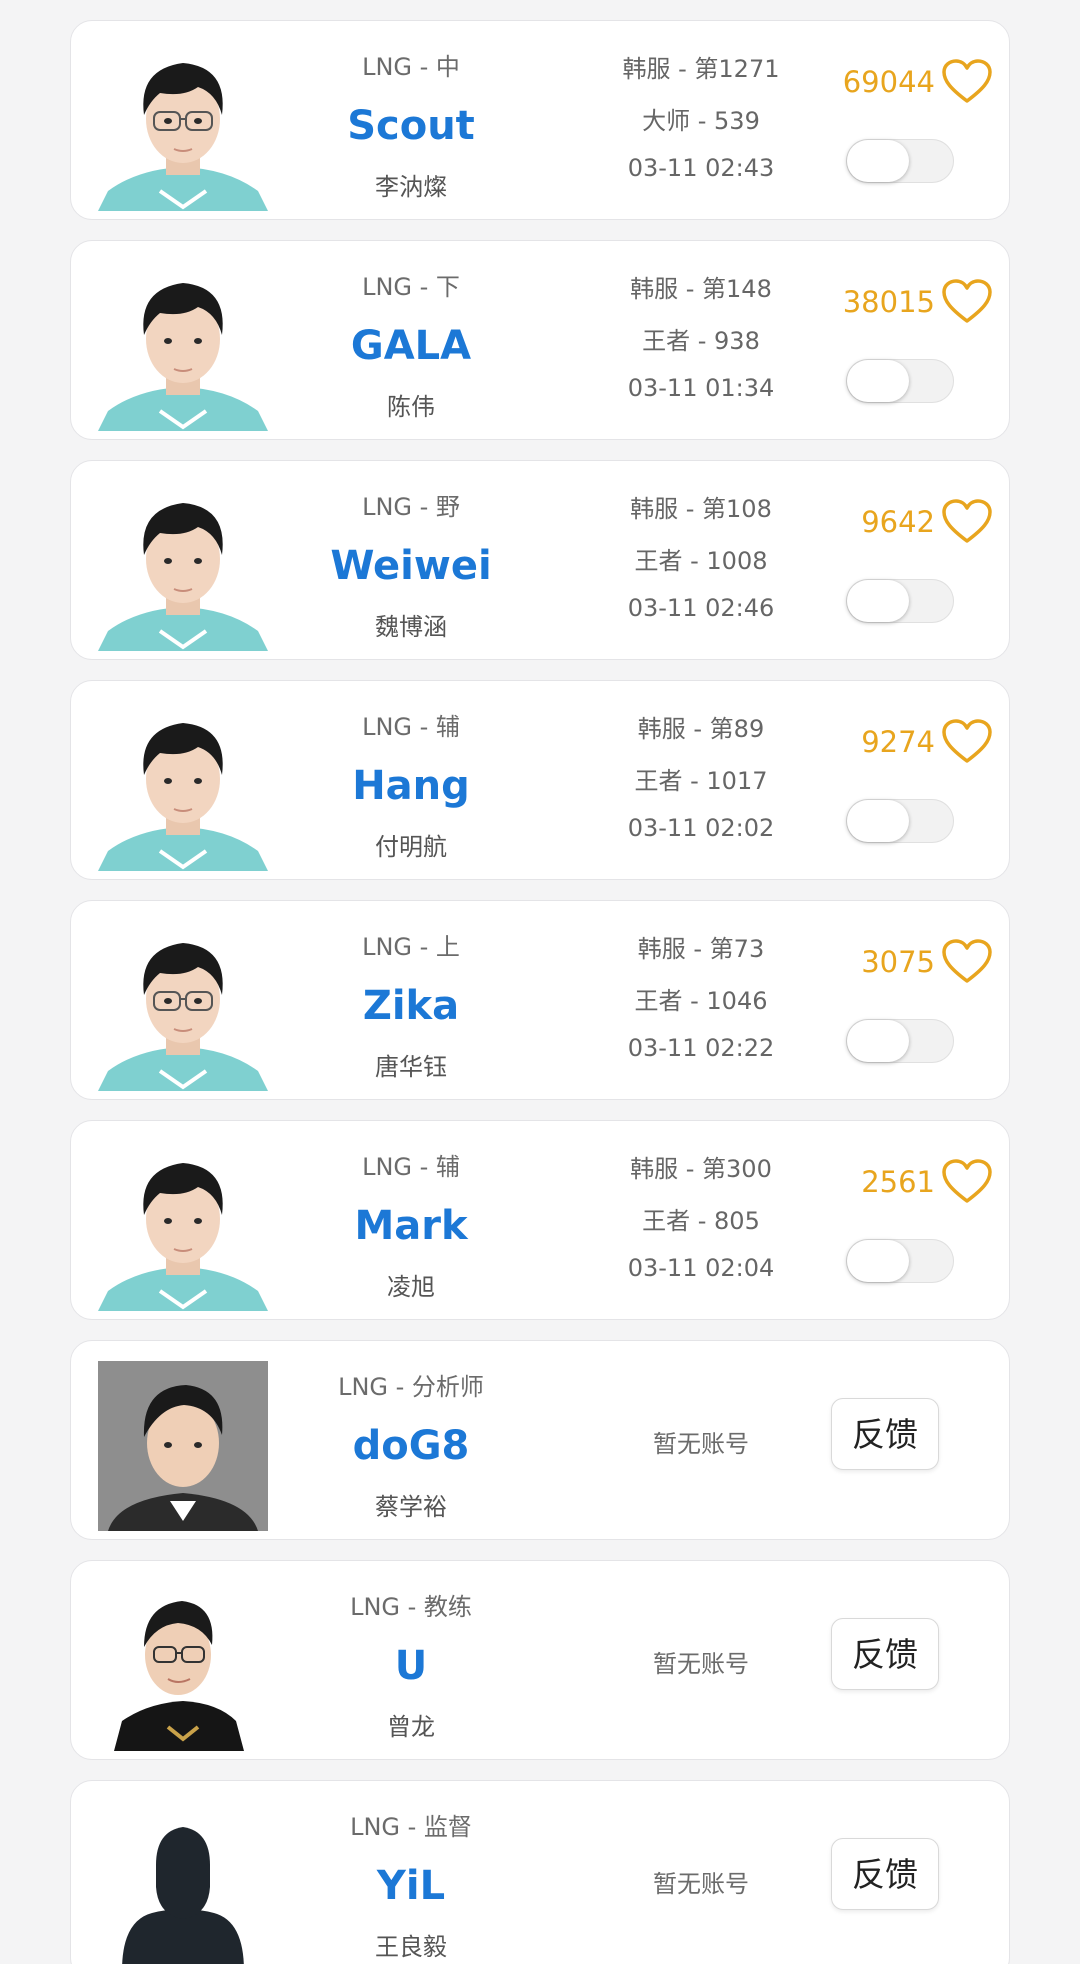  What do you see at coordinates (411, 786) in the screenshot?
I see `player-nickname: Hang` at bounding box center [411, 786].